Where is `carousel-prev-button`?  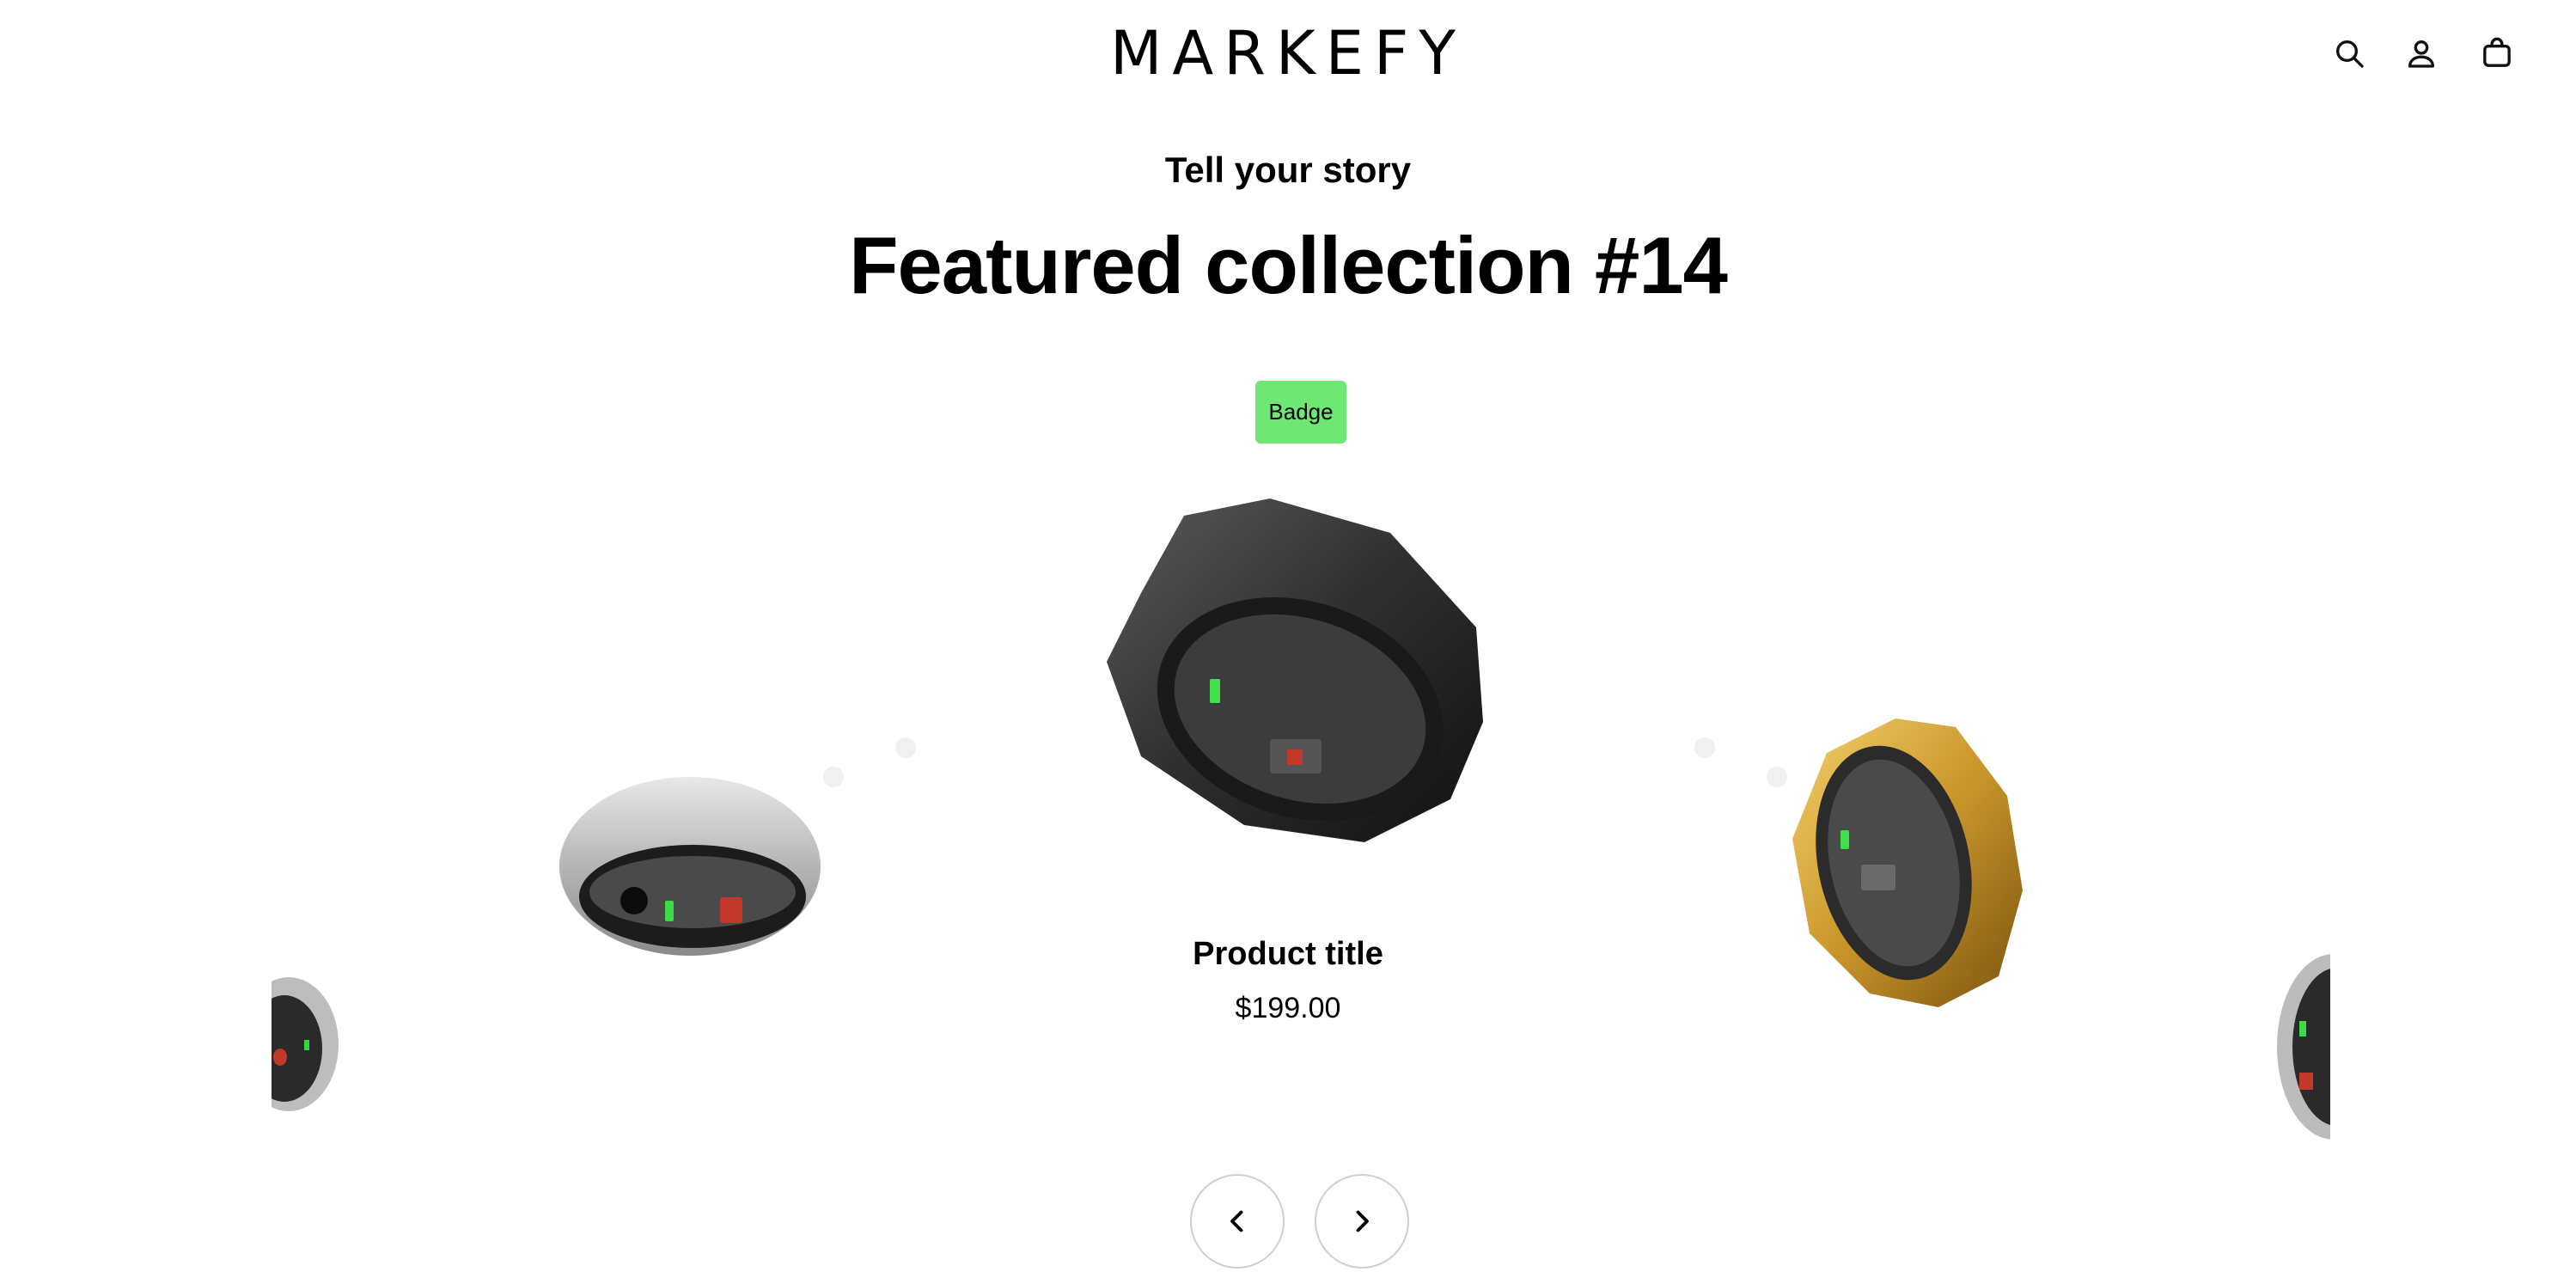
carousel-prev-button is located at coordinates (1238, 1221).